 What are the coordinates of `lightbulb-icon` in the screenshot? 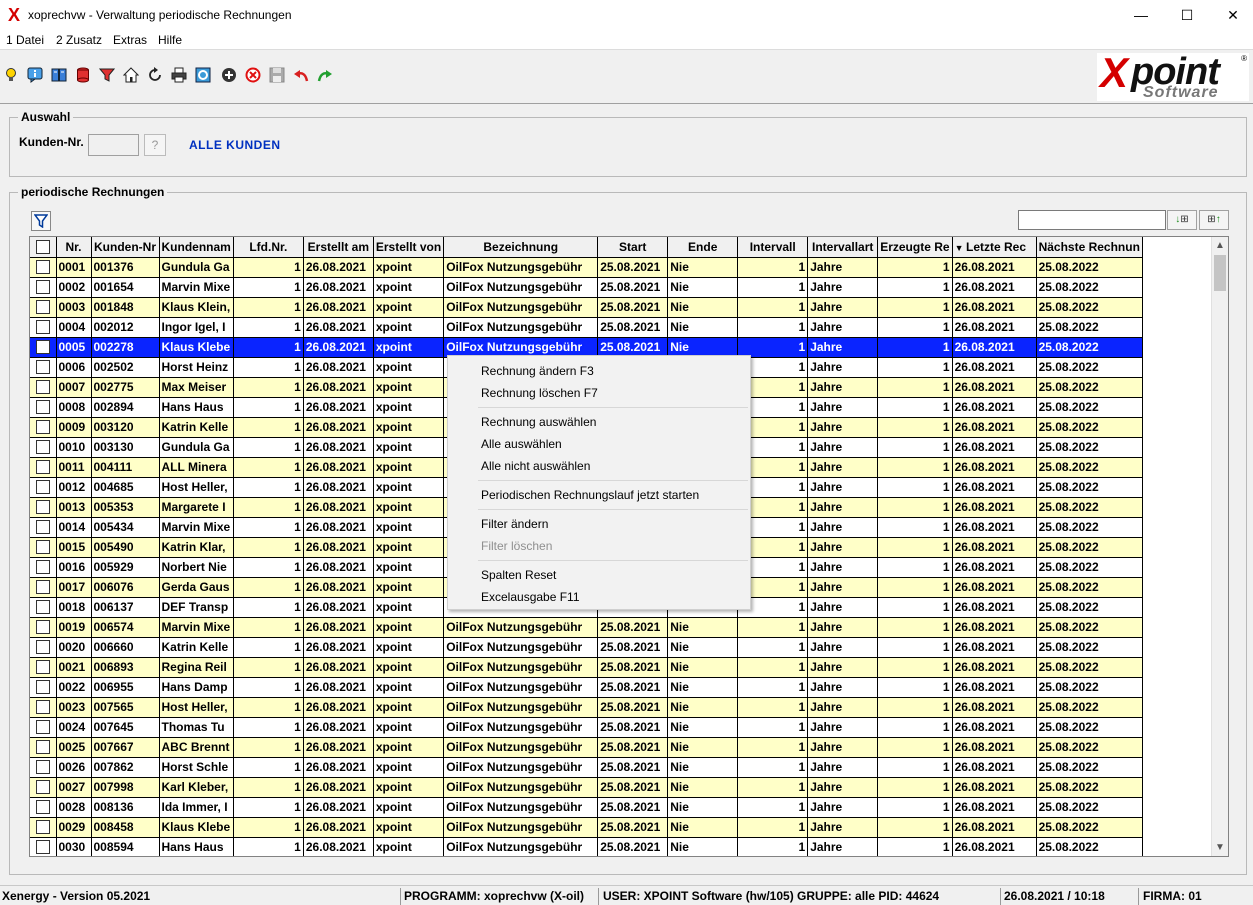 It's located at (11, 75).